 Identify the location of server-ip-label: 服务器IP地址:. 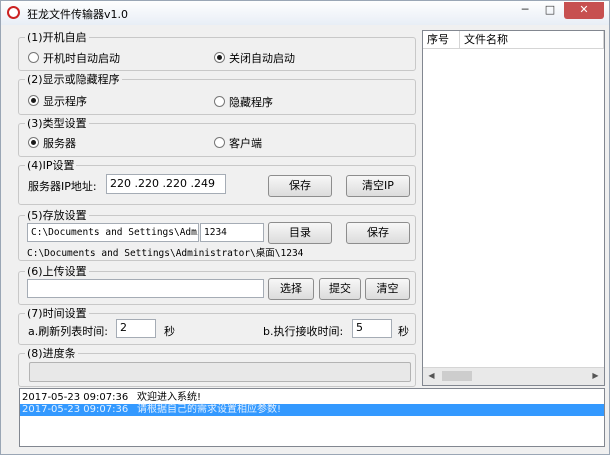
(62, 186).